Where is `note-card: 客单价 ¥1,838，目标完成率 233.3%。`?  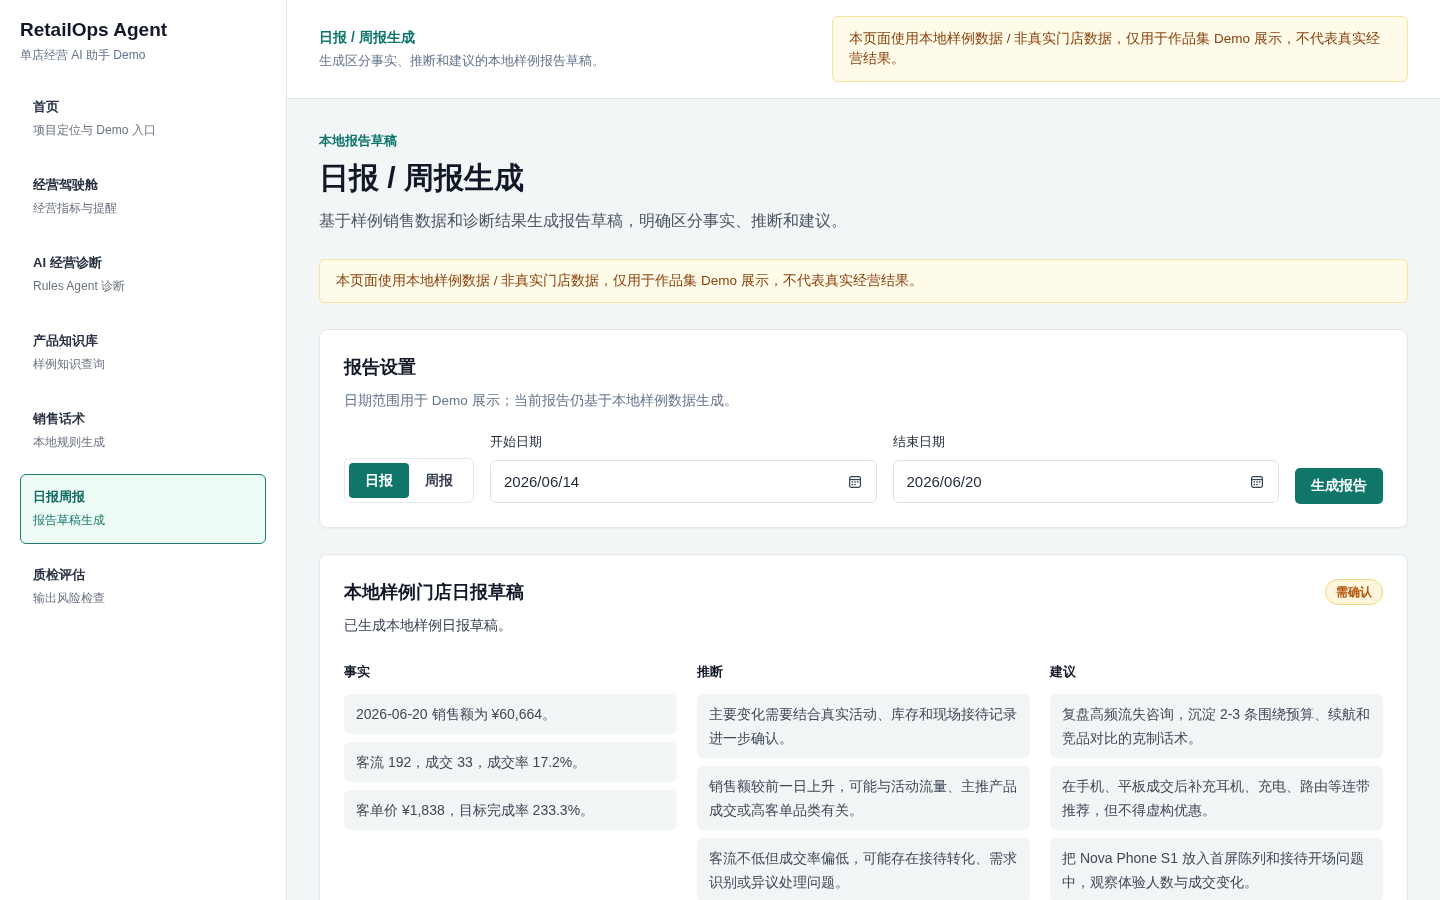 note-card: 客单价 ¥1,838，目标完成率 233.3%。 is located at coordinates (510, 810).